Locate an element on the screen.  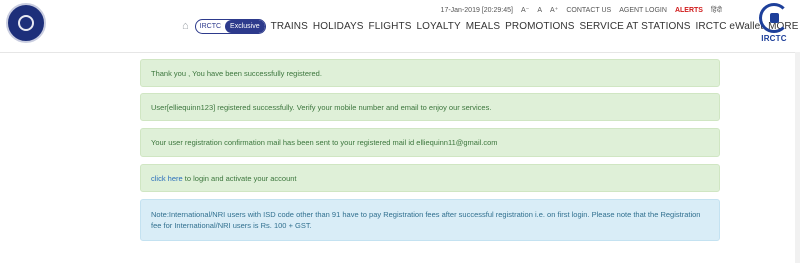
nav-irctc-ewallet: IRCTC eWallet is located at coordinates (730, 26).